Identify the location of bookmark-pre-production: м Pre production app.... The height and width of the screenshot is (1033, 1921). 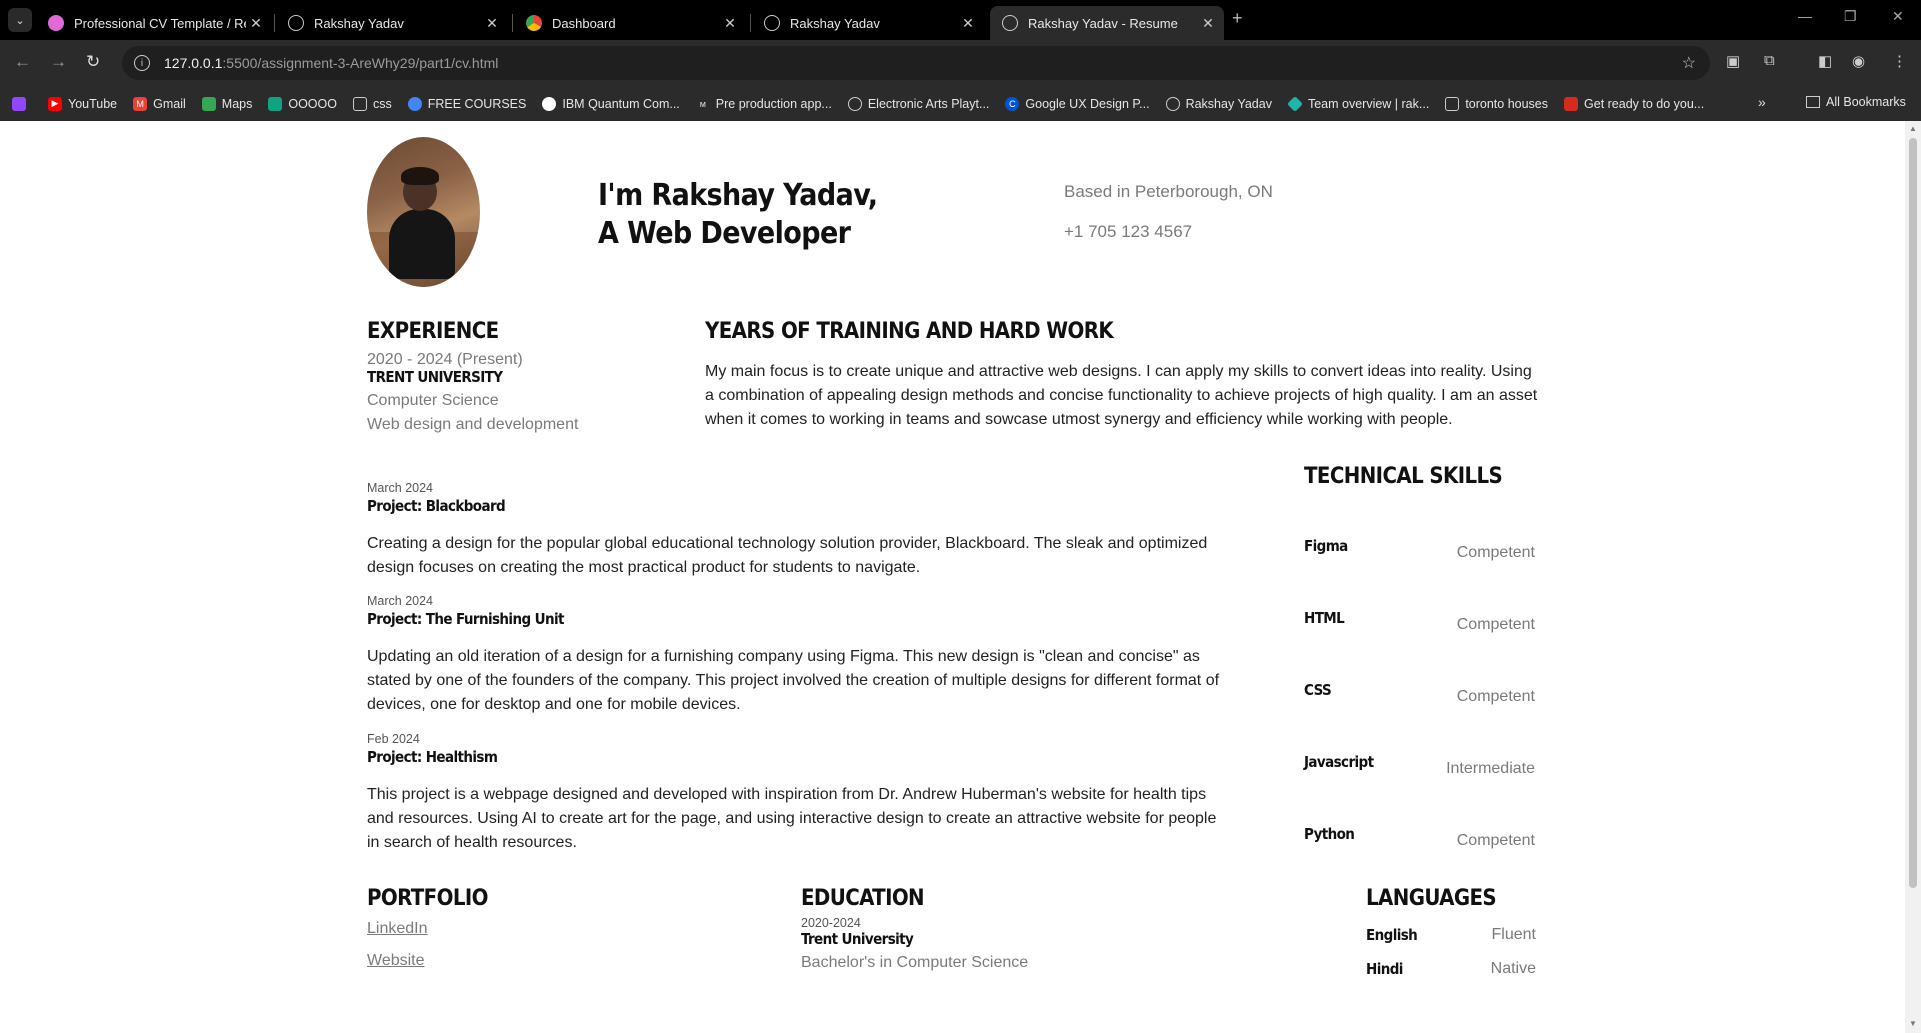
(764, 104).